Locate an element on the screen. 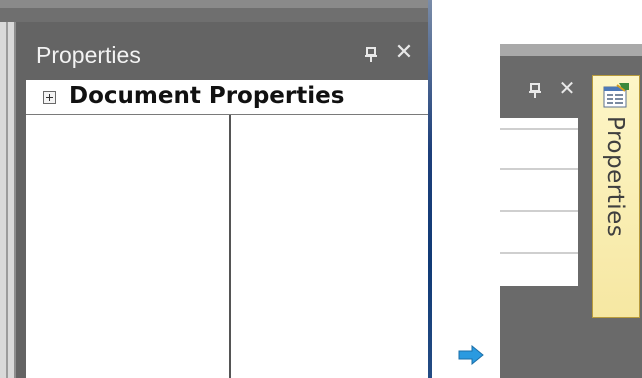 The width and height of the screenshot is (642, 378). splitter-bar is located at coordinates (430, 189).